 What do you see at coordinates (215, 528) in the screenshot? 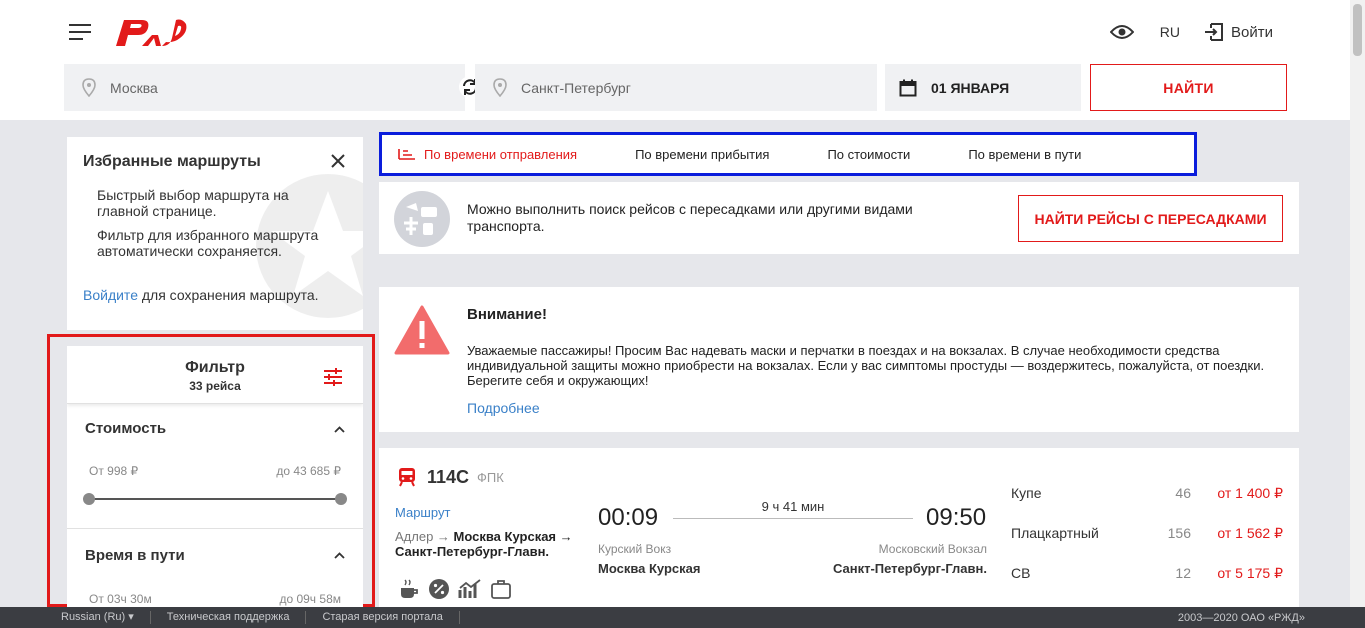
I see `divider` at bounding box center [215, 528].